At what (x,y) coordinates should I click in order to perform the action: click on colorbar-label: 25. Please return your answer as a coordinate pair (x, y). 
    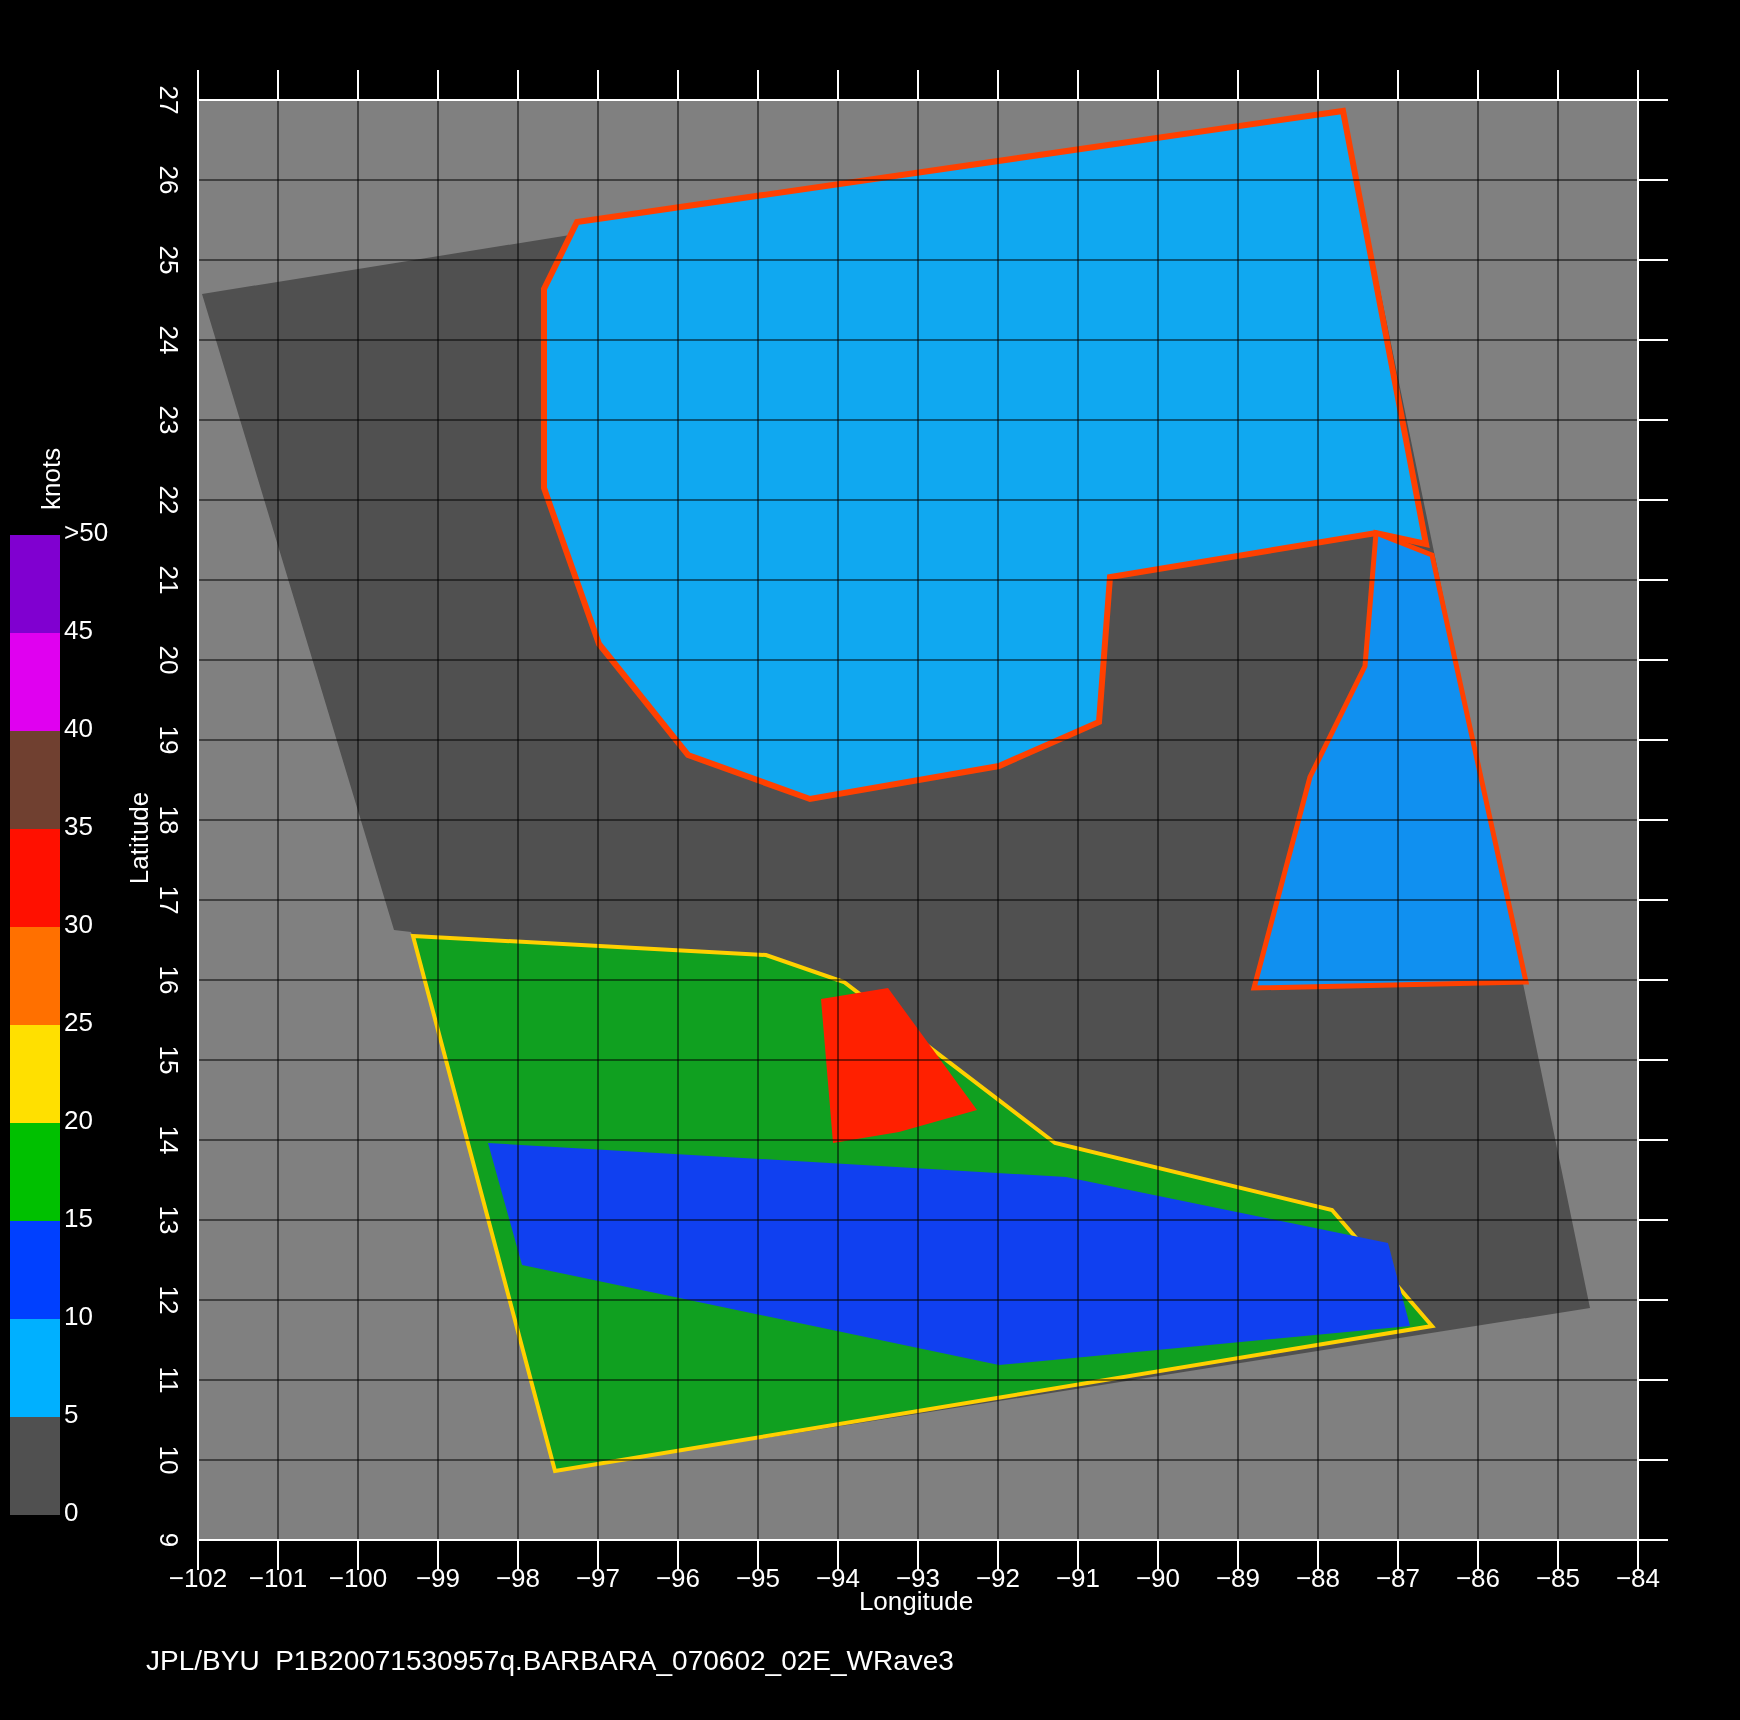
    Looking at the image, I should click on (78, 1022).